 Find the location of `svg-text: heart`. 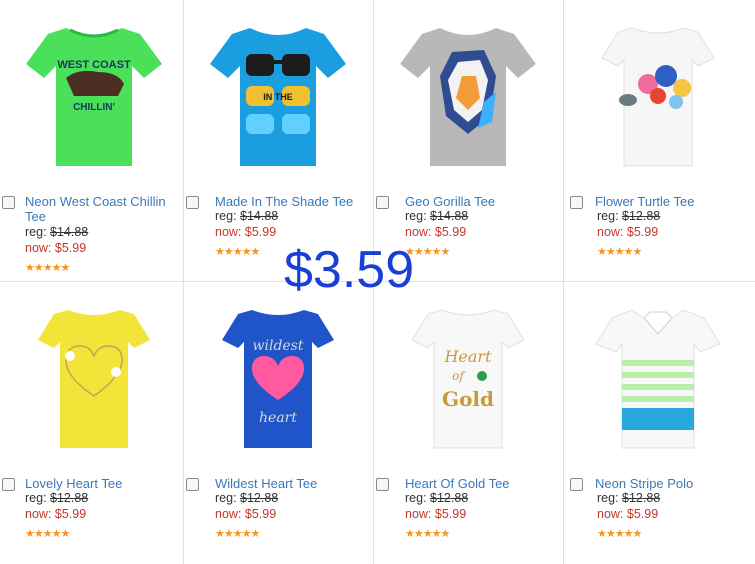

svg-text: heart is located at coordinates (278, 418).